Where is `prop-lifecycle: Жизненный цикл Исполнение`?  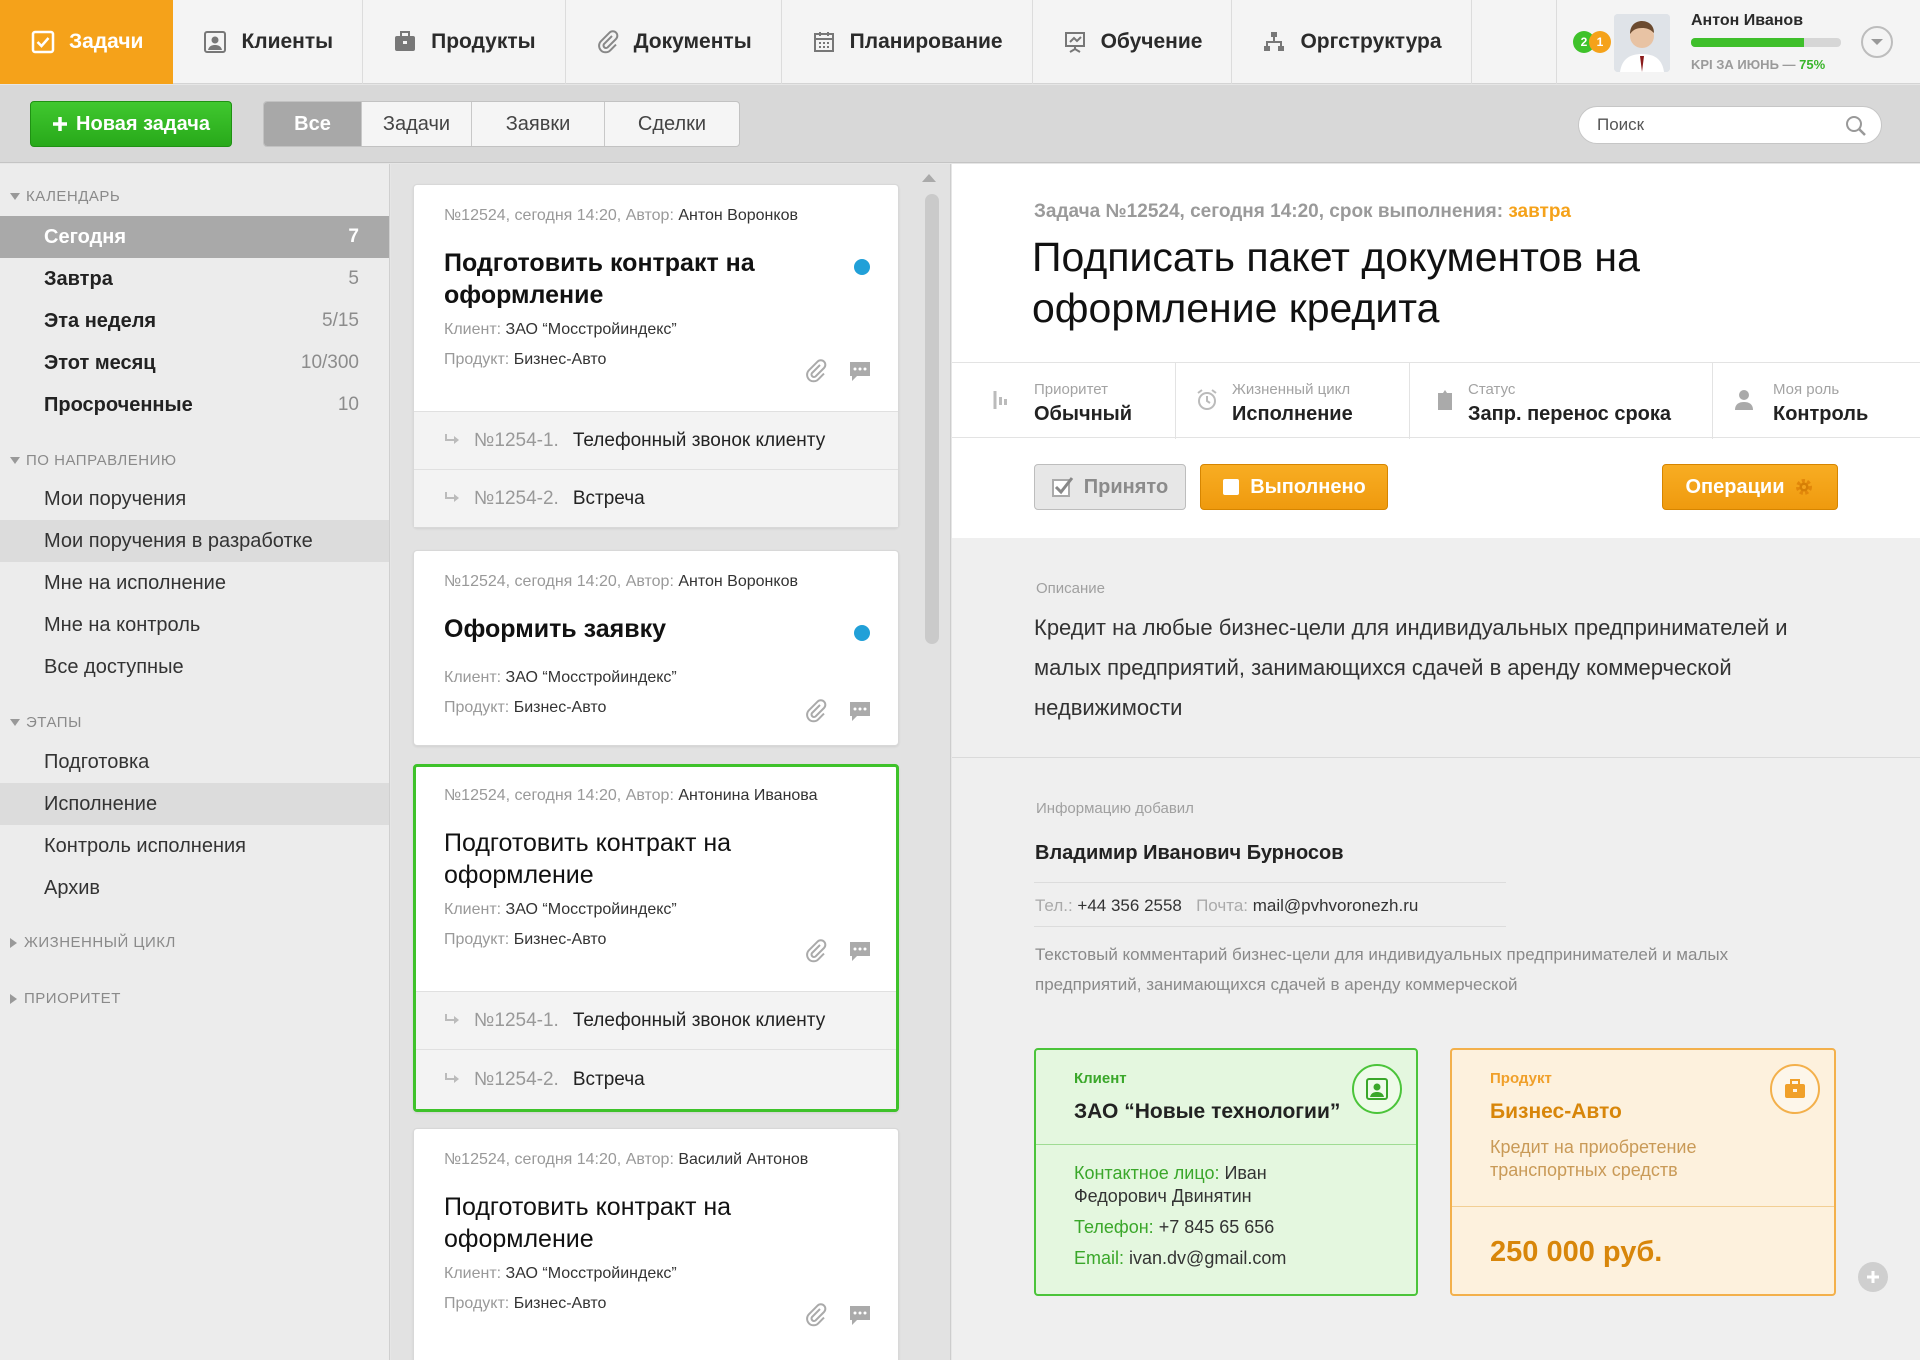
prop-lifecycle: Жизненный цикл Исполнение is located at coordinates (1293, 401).